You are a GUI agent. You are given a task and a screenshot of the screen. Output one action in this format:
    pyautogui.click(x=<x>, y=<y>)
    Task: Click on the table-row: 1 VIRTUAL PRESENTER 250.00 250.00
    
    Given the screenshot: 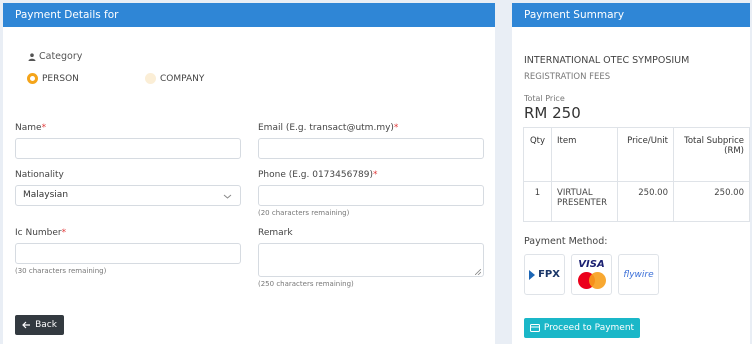 What is the action you would take?
    pyautogui.click(x=636, y=201)
    